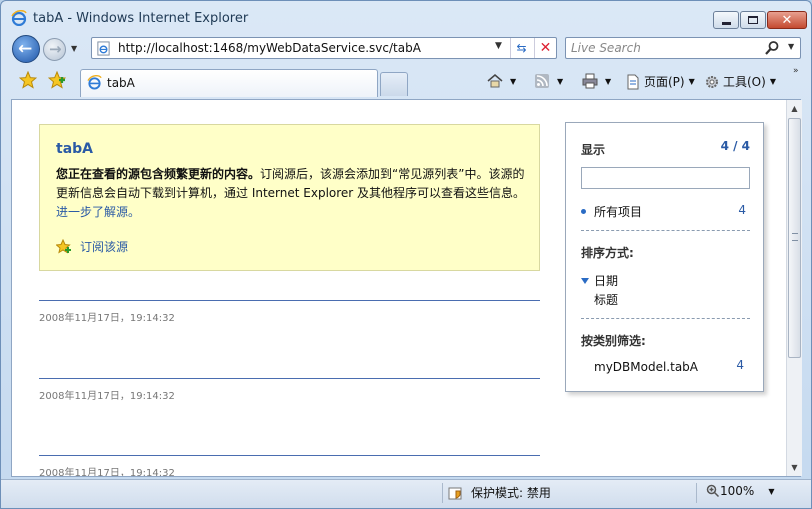 The image size is (812, 509). I want to click on filter-search-input, so click(665, 178).